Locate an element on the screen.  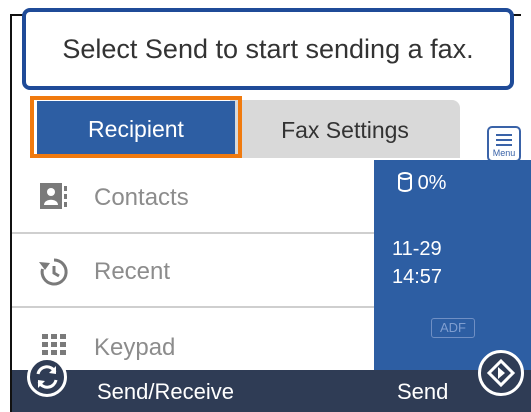
list-item-recent: Recent is located at coordinates (193, 271).